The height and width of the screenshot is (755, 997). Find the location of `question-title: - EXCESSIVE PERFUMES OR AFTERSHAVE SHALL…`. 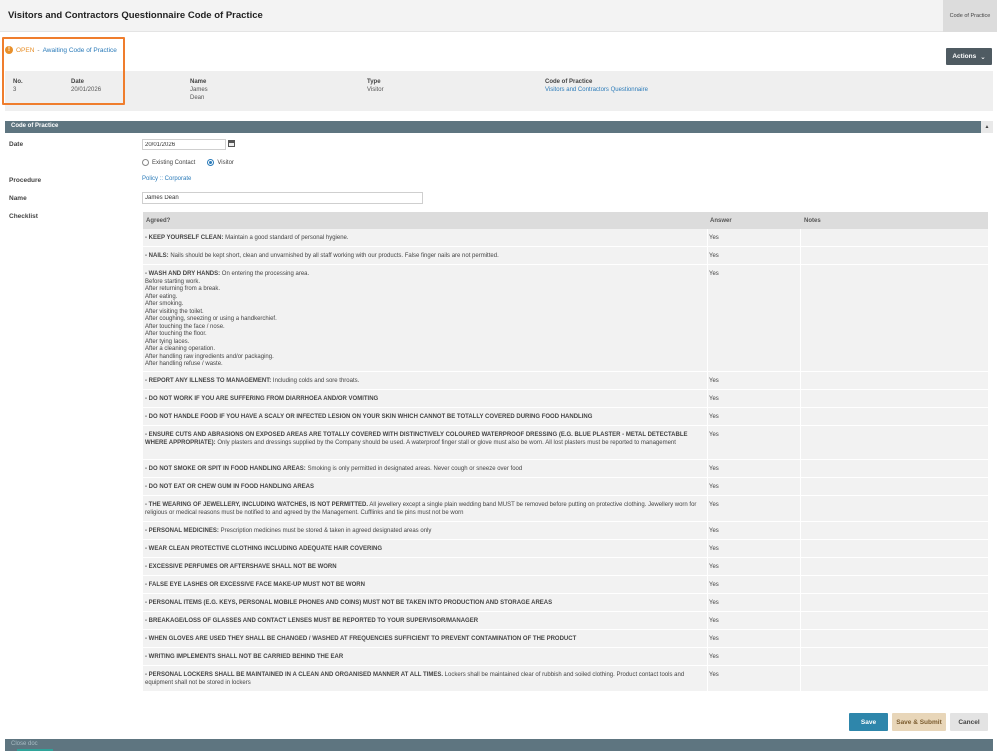

question-title: - EXCESSIVE PERFUMES OR AFTERSHAVE SHALL… is located at coordinates (241, 567).